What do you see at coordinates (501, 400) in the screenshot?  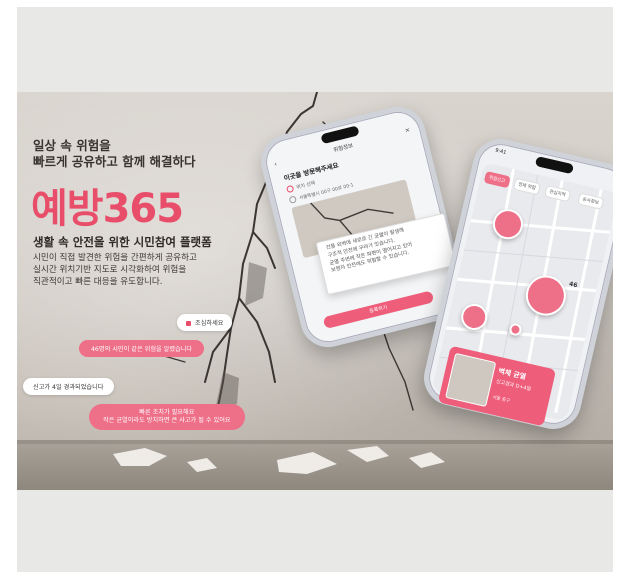 I see `report-location: 서울 중구` at bounding box center [501, 400].